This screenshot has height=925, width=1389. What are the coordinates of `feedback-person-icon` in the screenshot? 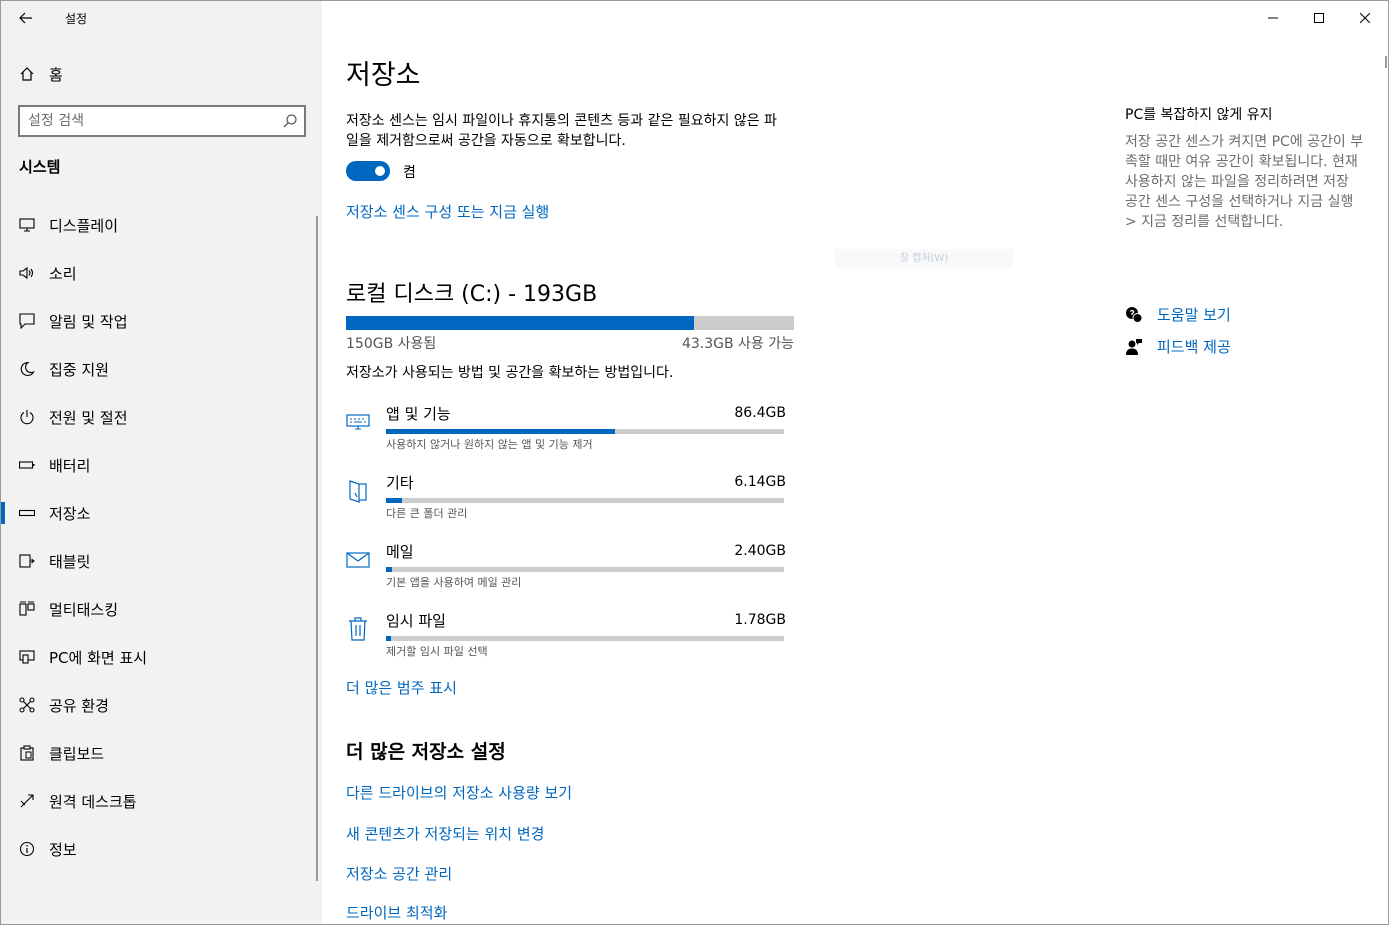 It's located at (1134, 347).